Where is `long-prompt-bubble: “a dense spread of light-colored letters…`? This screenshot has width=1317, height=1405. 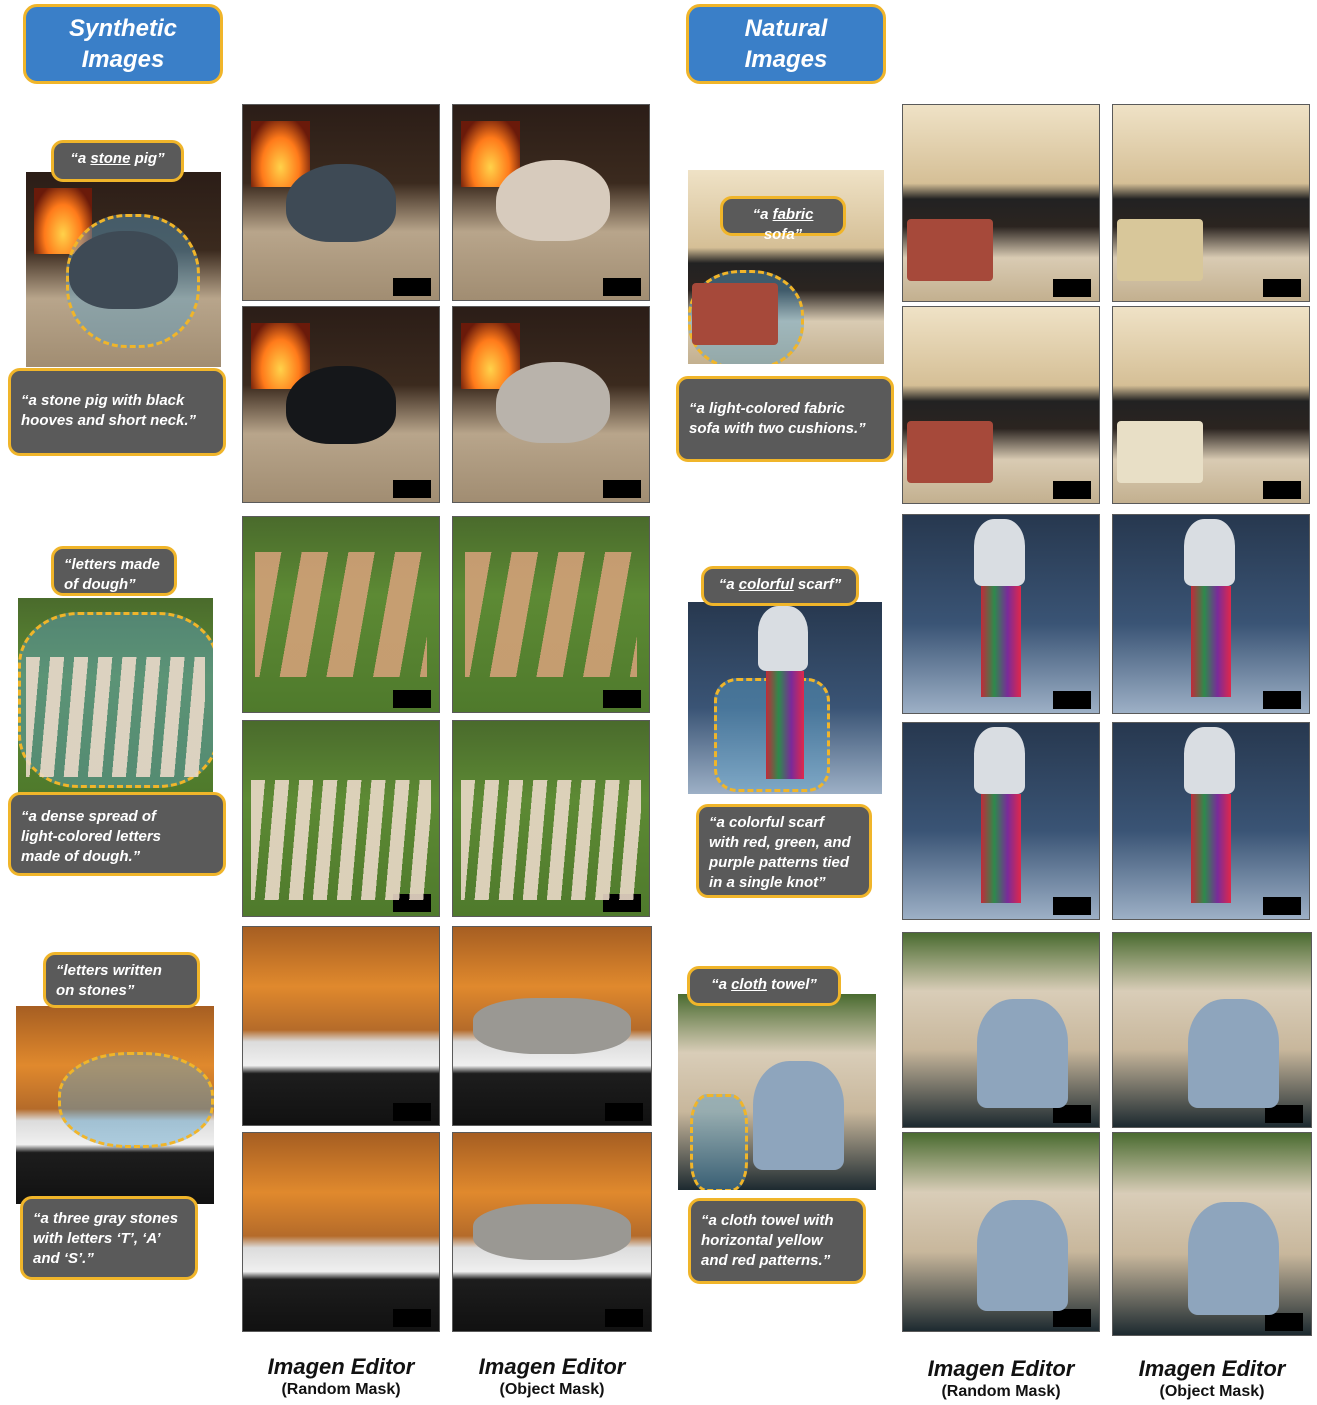
long-prompt-bubble: “a dense spread of light-colored letters… is located at coordinates (117, 834).